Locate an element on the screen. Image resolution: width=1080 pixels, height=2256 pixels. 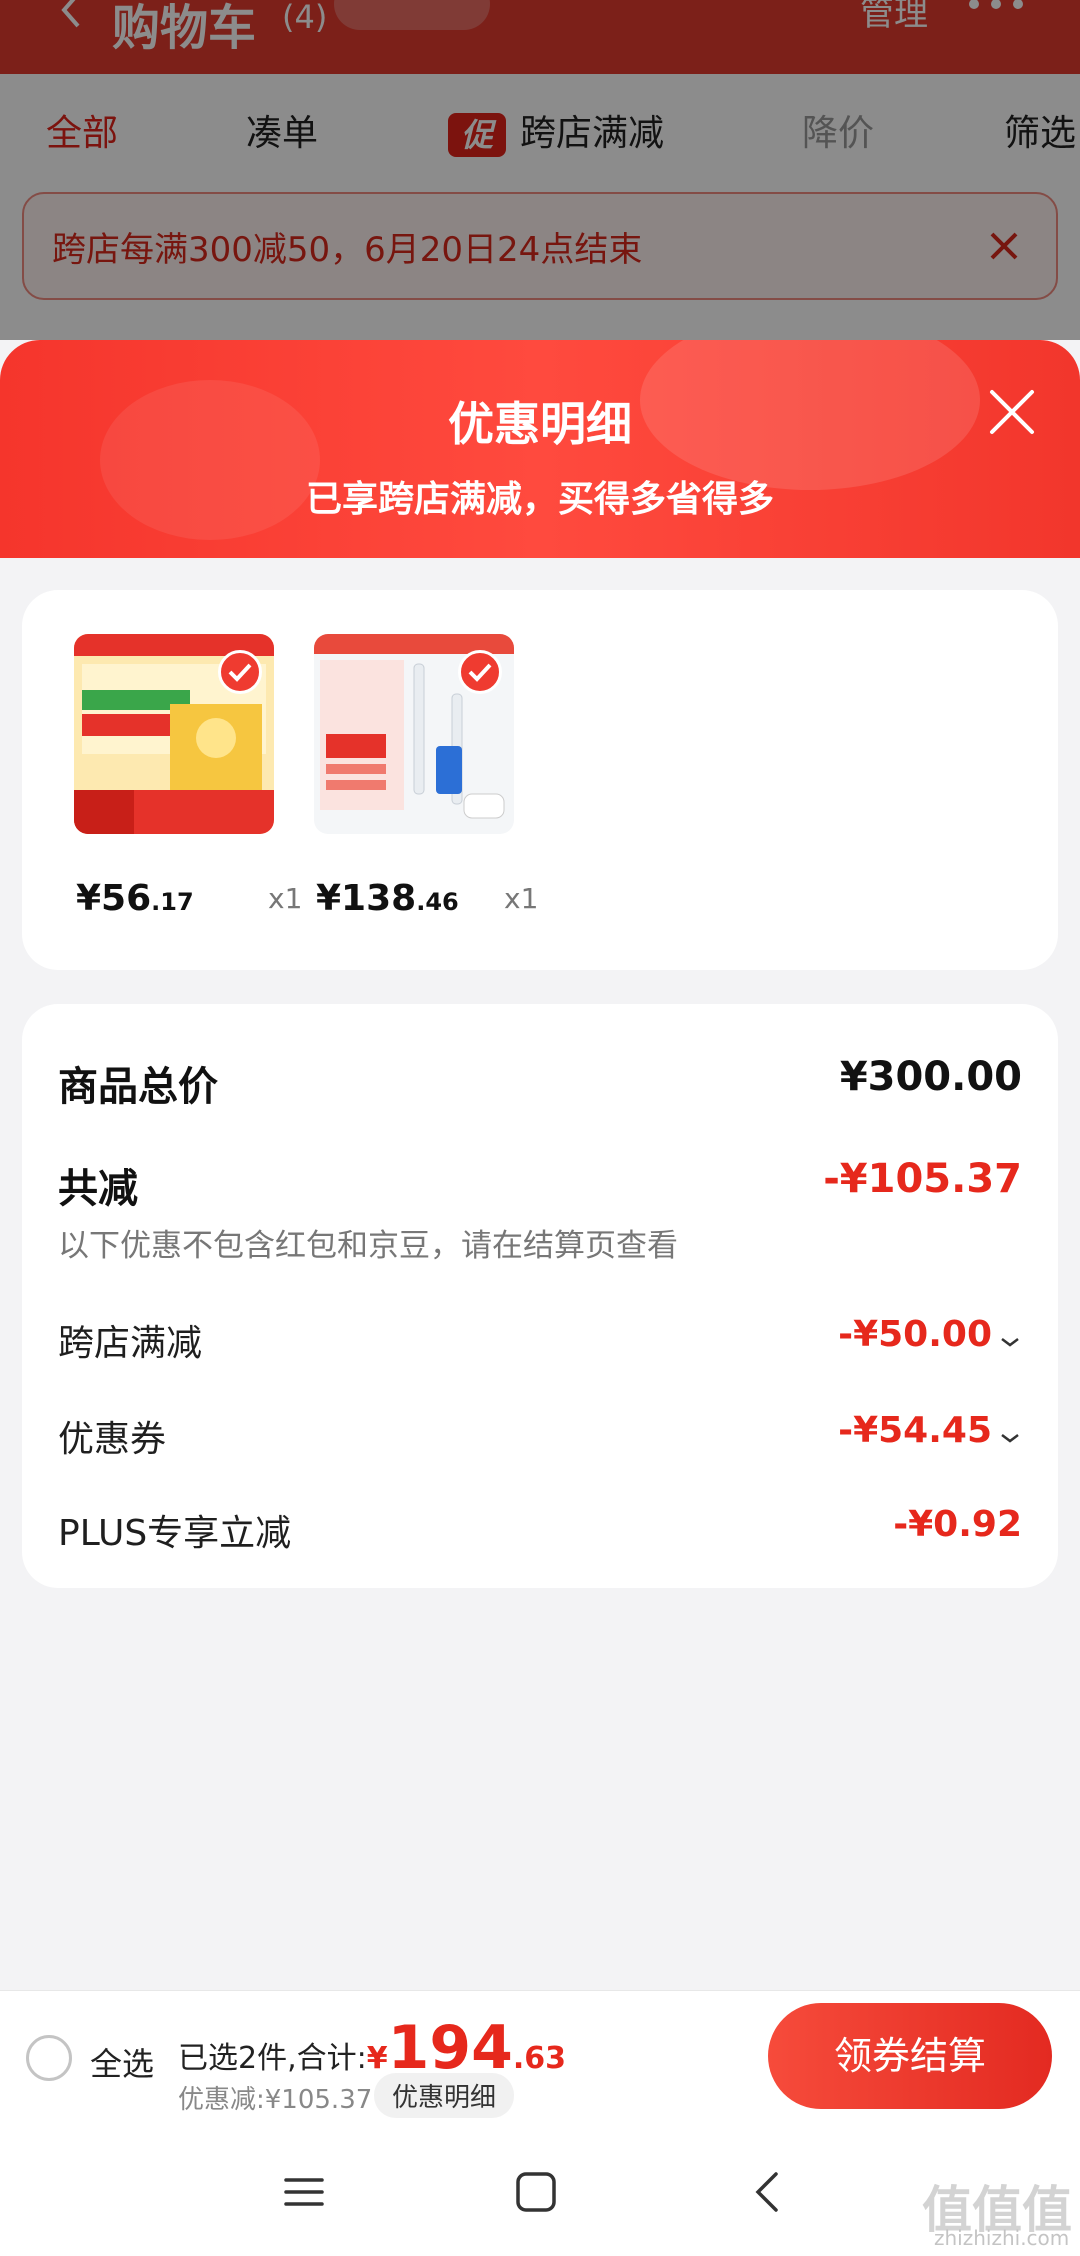
plus-discount-value: -¥0.92 is located at coordinates (957, 1524).